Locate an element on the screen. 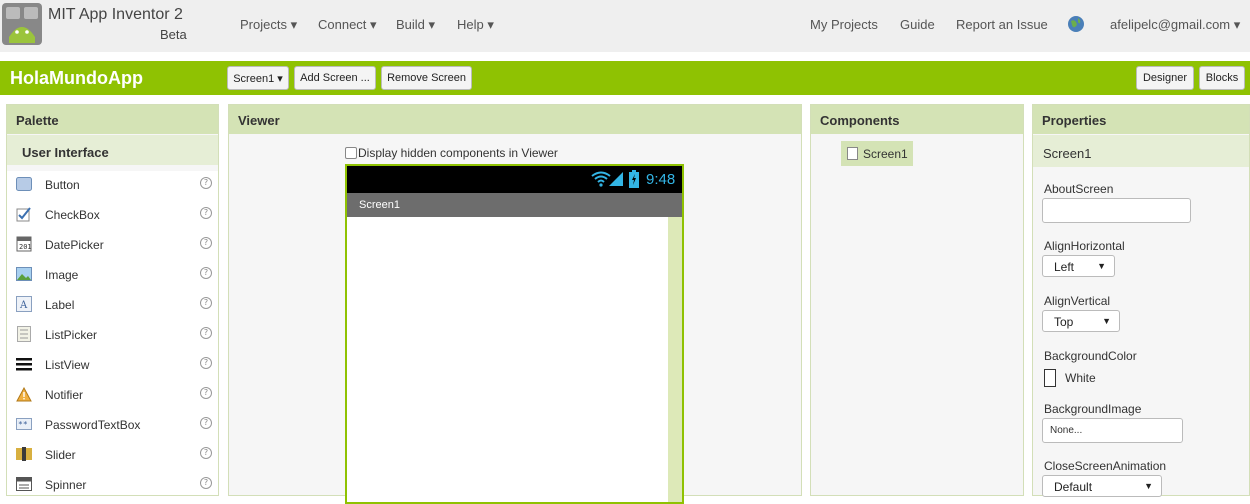 The height and width of the screenshot is (504, 1250). components-title: Components is located at coordinates (917, 119).